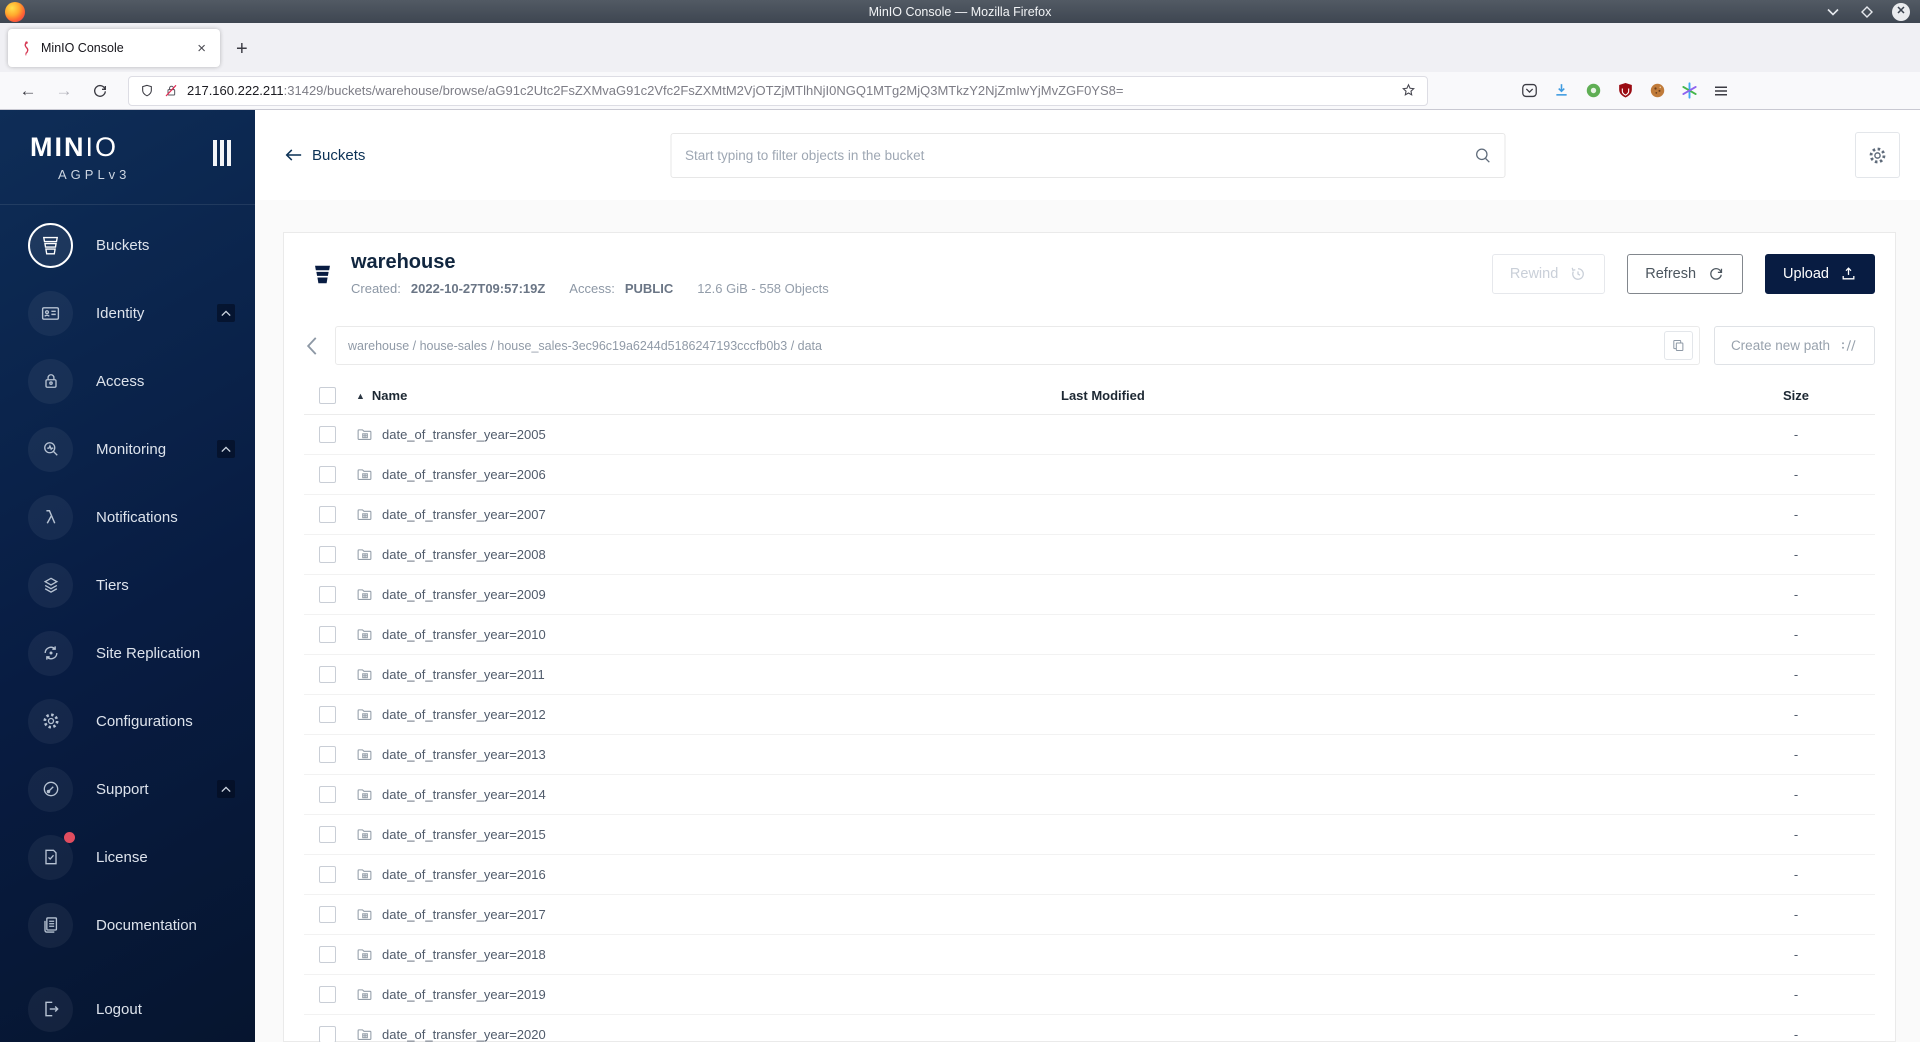 Image resolution: width=1920 pixels, height=1042 pixels. Describe the element at coordinates (360, 396) in the screenshot. I see `sort-ascending-icon: ▲` at that location.